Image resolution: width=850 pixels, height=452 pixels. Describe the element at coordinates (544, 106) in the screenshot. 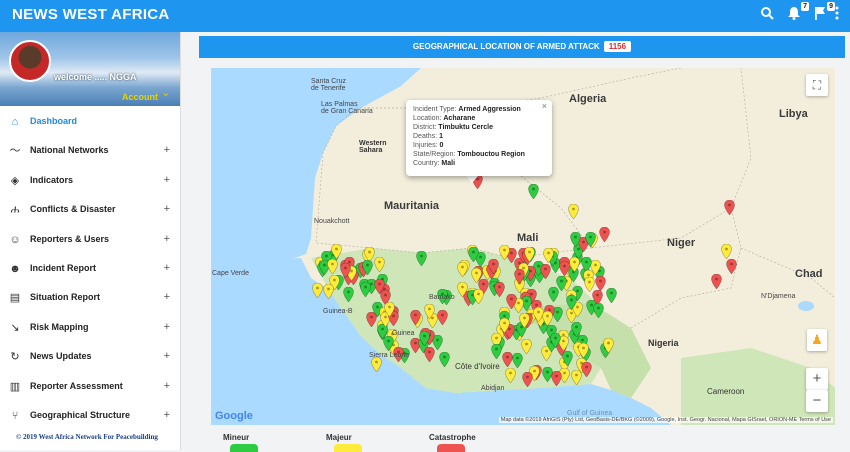

I see `close-icon: ×` at that location.